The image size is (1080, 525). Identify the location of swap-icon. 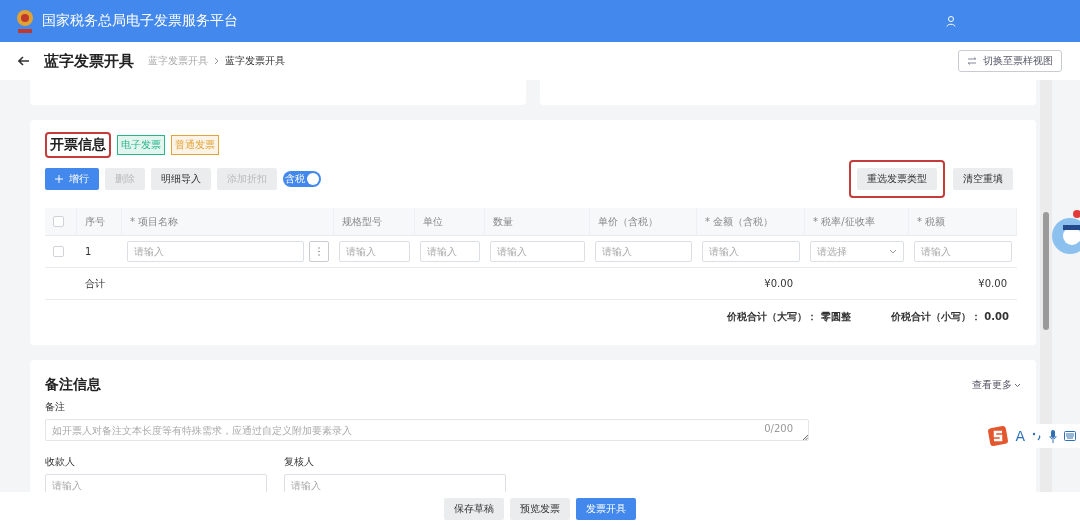
(972, 61).